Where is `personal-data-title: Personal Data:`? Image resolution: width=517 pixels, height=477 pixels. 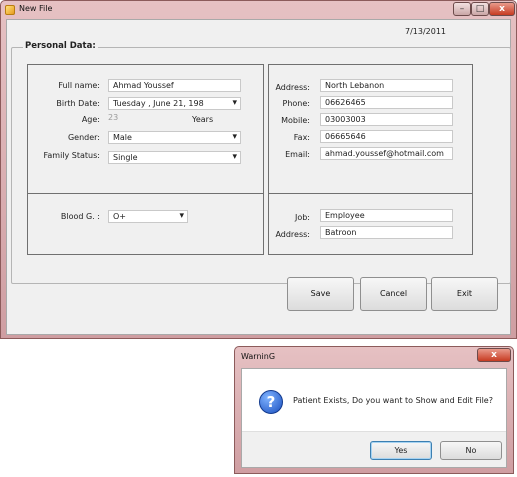
personal-data-title: Personal Data: is located at coordinates (60, 46).